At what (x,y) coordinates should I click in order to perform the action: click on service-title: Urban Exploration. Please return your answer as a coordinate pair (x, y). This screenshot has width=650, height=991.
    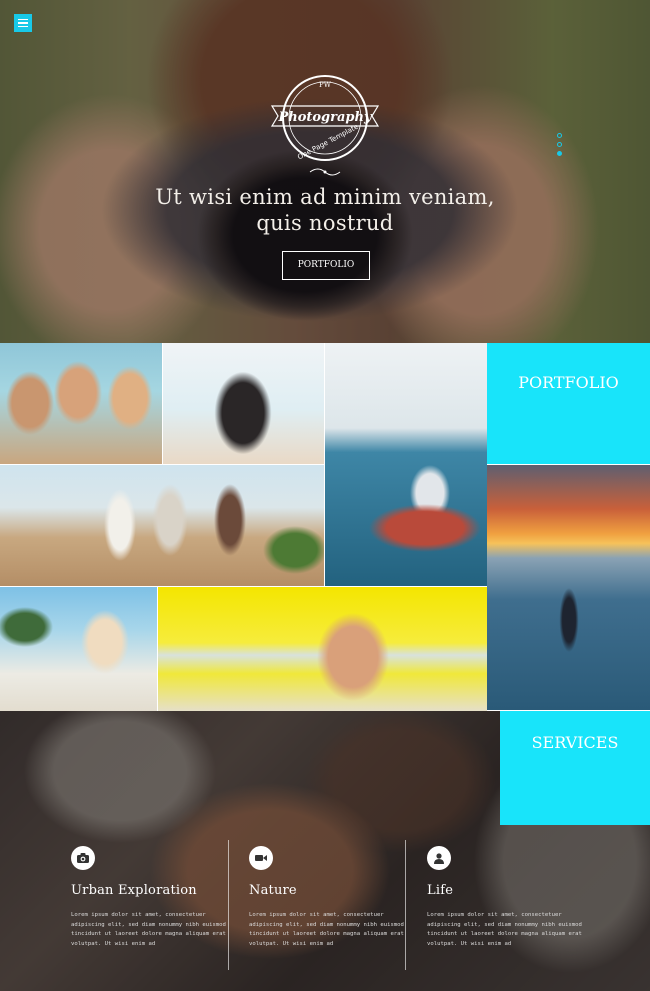
    Looking at the image, I should click on (134, 890).